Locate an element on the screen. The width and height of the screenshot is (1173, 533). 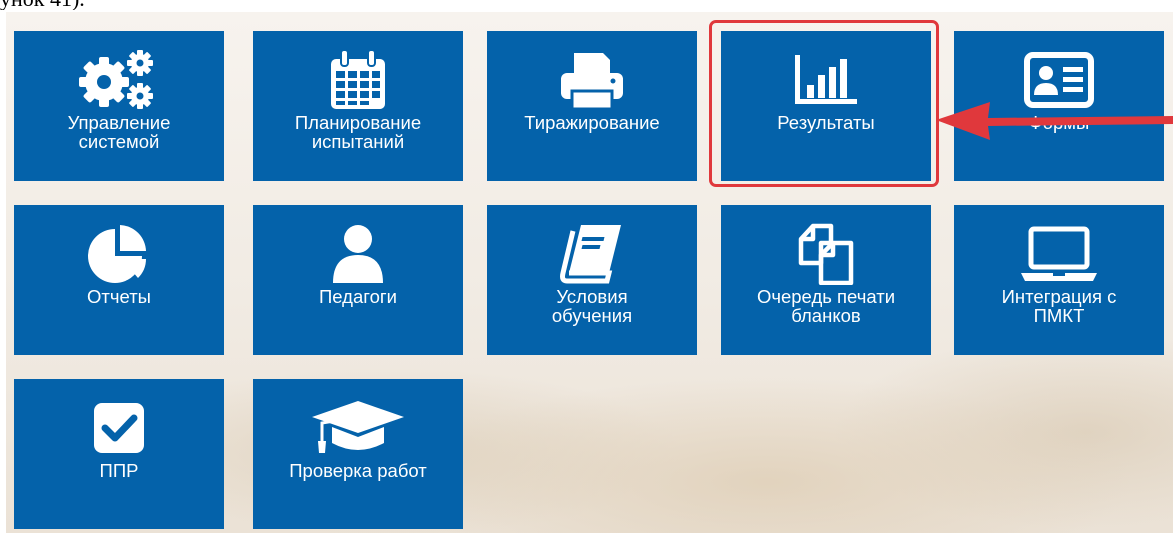
checkbox-icon is located at coordinates (119, 427).